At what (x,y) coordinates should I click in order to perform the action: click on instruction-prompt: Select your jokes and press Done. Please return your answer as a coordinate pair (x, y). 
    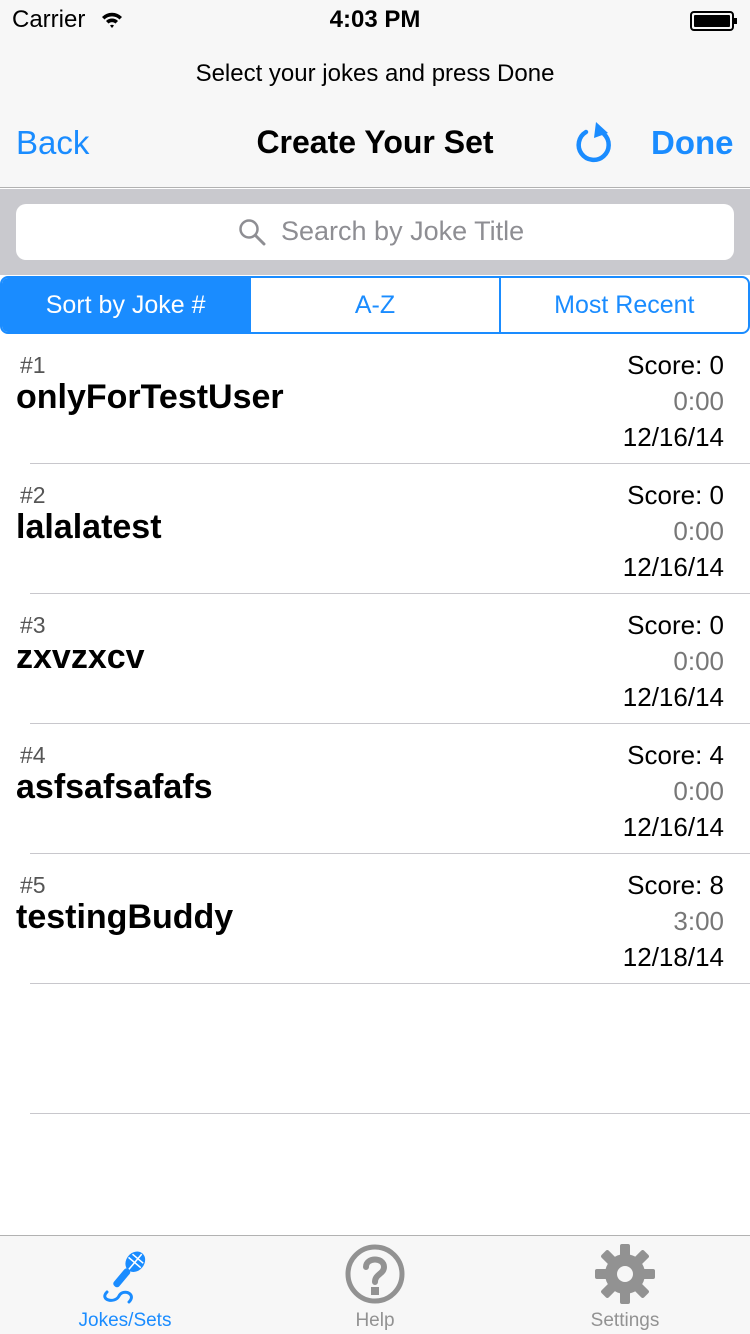
    Looking at the image, I should click on (375, 73).